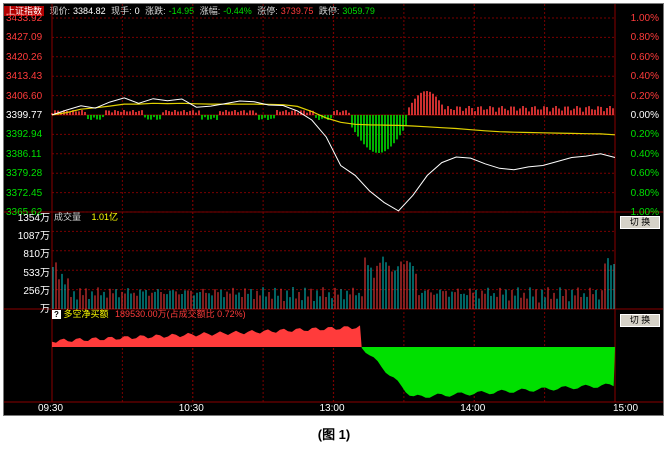 Image resolution: width=668 pixels, height=461 pixels. What do you see at coordinates (626, 408) in the screenshot?
I see `time-tick-label: 15:00` at bounding box center [626, 408].